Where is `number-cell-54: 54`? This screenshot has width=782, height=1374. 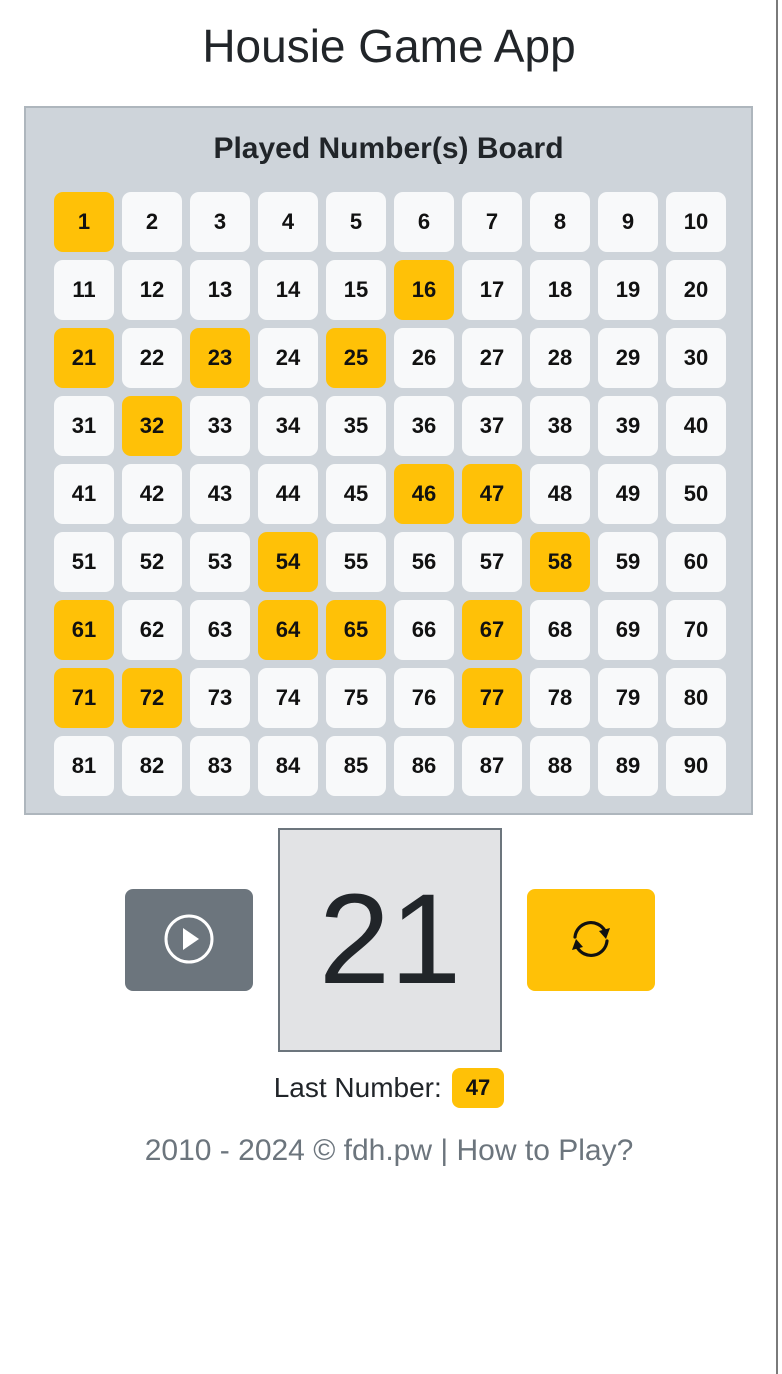
number-cell-54: 54 is located at coordinates (288, 562).